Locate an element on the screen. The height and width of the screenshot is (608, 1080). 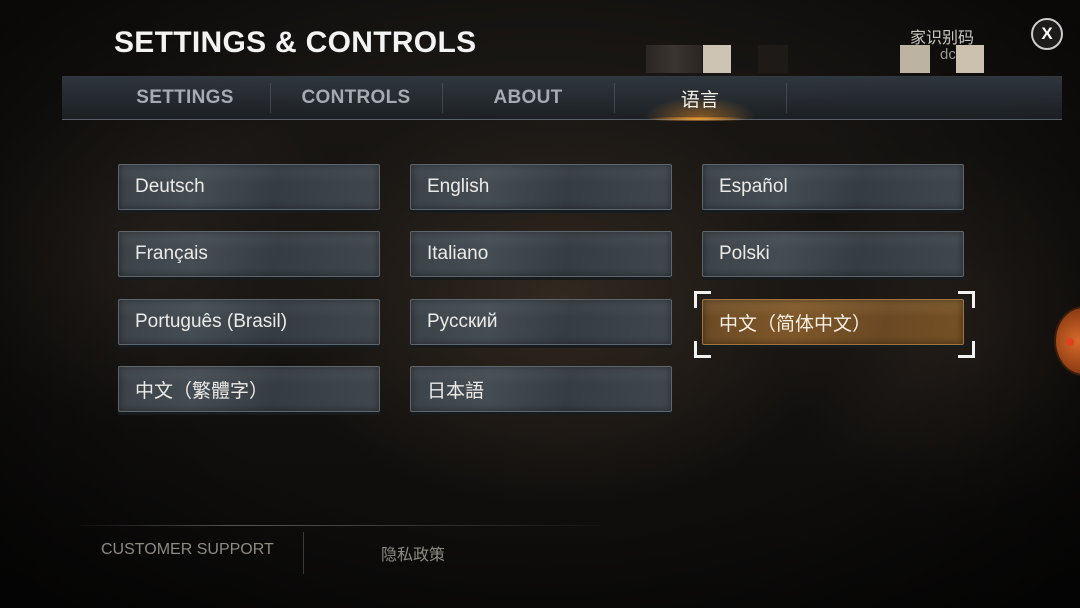
active-tab-indicator is located at coordinates (698, 119).